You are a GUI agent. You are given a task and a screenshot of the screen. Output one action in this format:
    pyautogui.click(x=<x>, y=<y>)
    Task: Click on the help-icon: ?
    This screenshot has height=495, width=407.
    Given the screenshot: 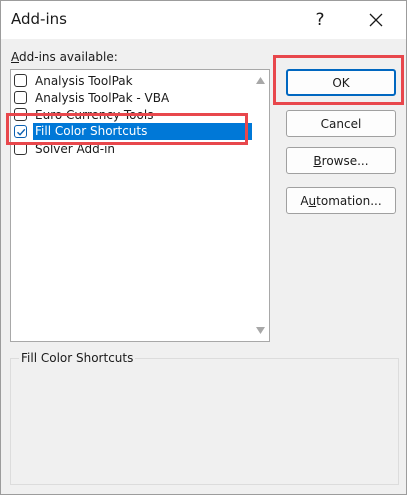 What is the action you would take?
    pyautogui.click(x=320, y=20)
    